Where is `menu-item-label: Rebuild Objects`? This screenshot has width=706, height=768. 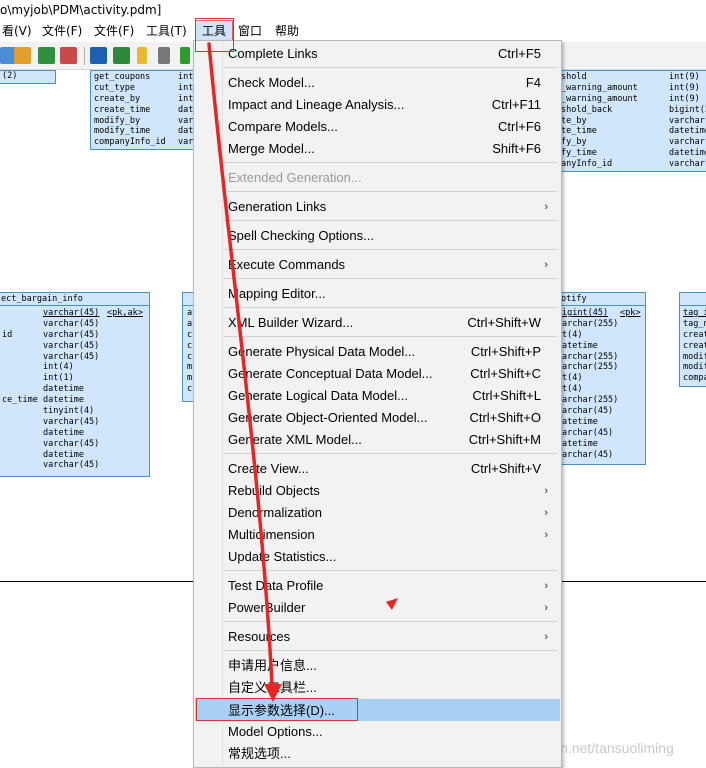 menu-item-label: Rebuild Objects is located at coordinates (274, 490).